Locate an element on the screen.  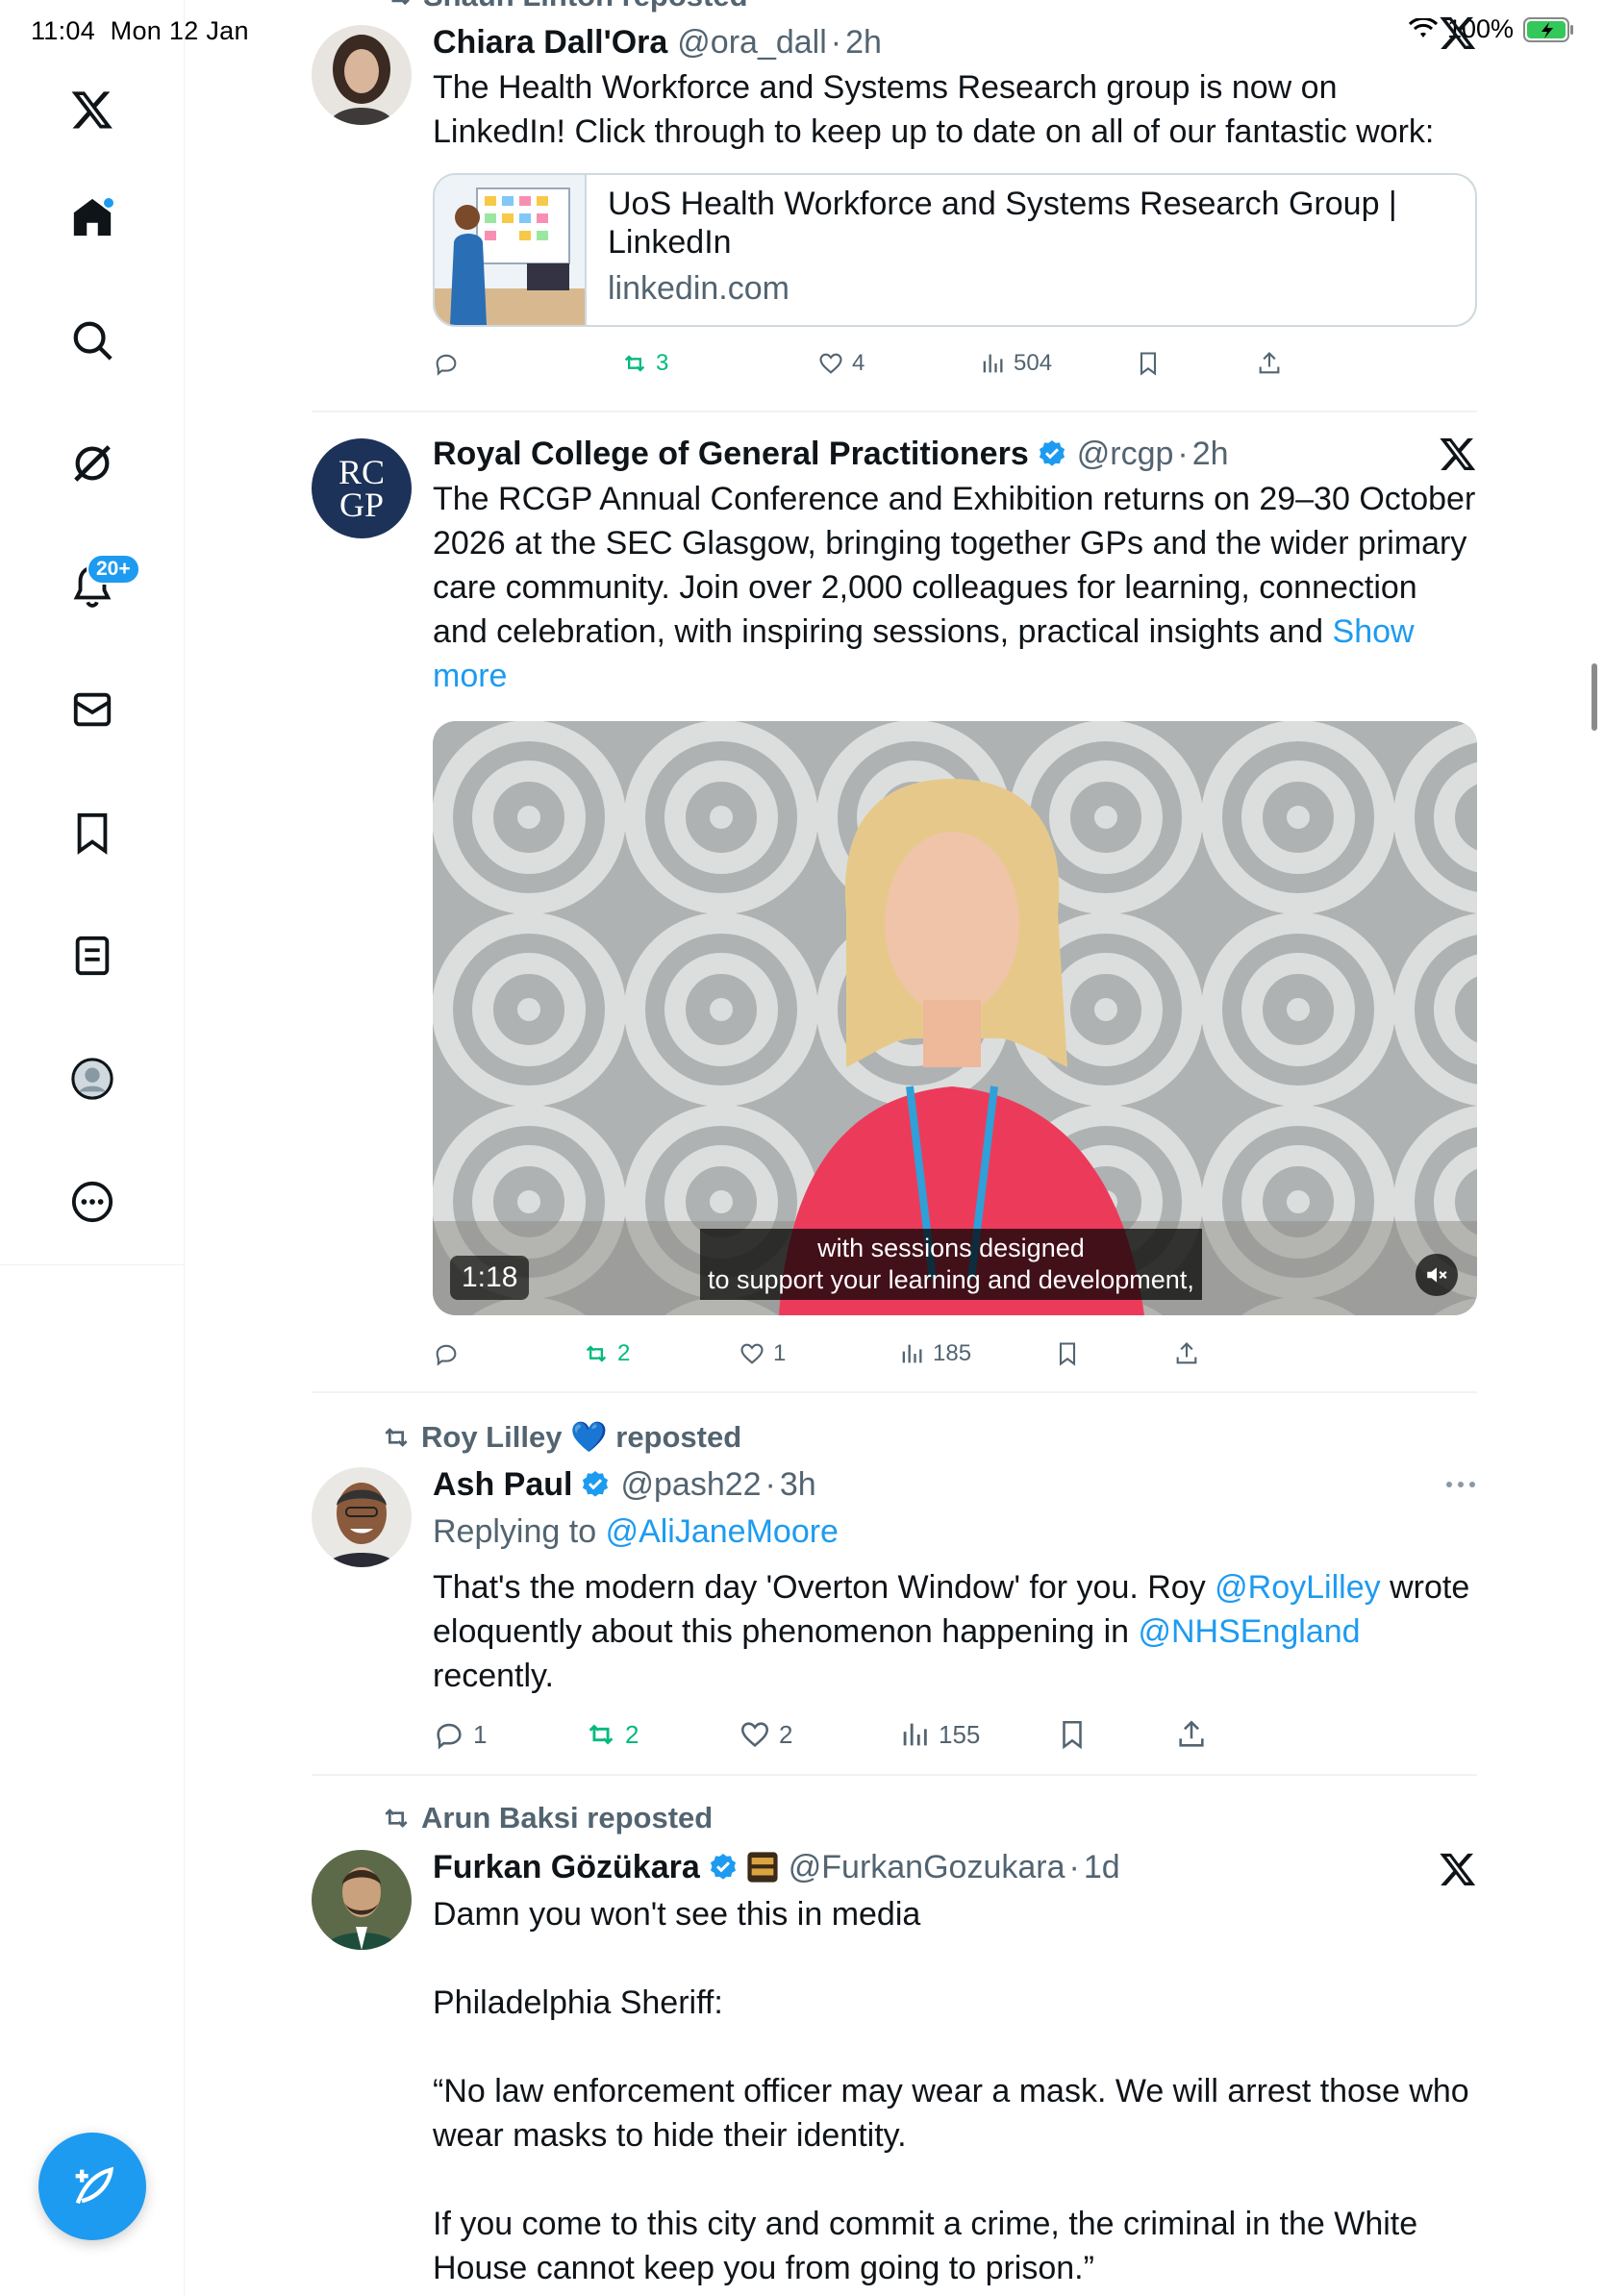
sidebar-item-home-logo is located at coordinates (92, 109).